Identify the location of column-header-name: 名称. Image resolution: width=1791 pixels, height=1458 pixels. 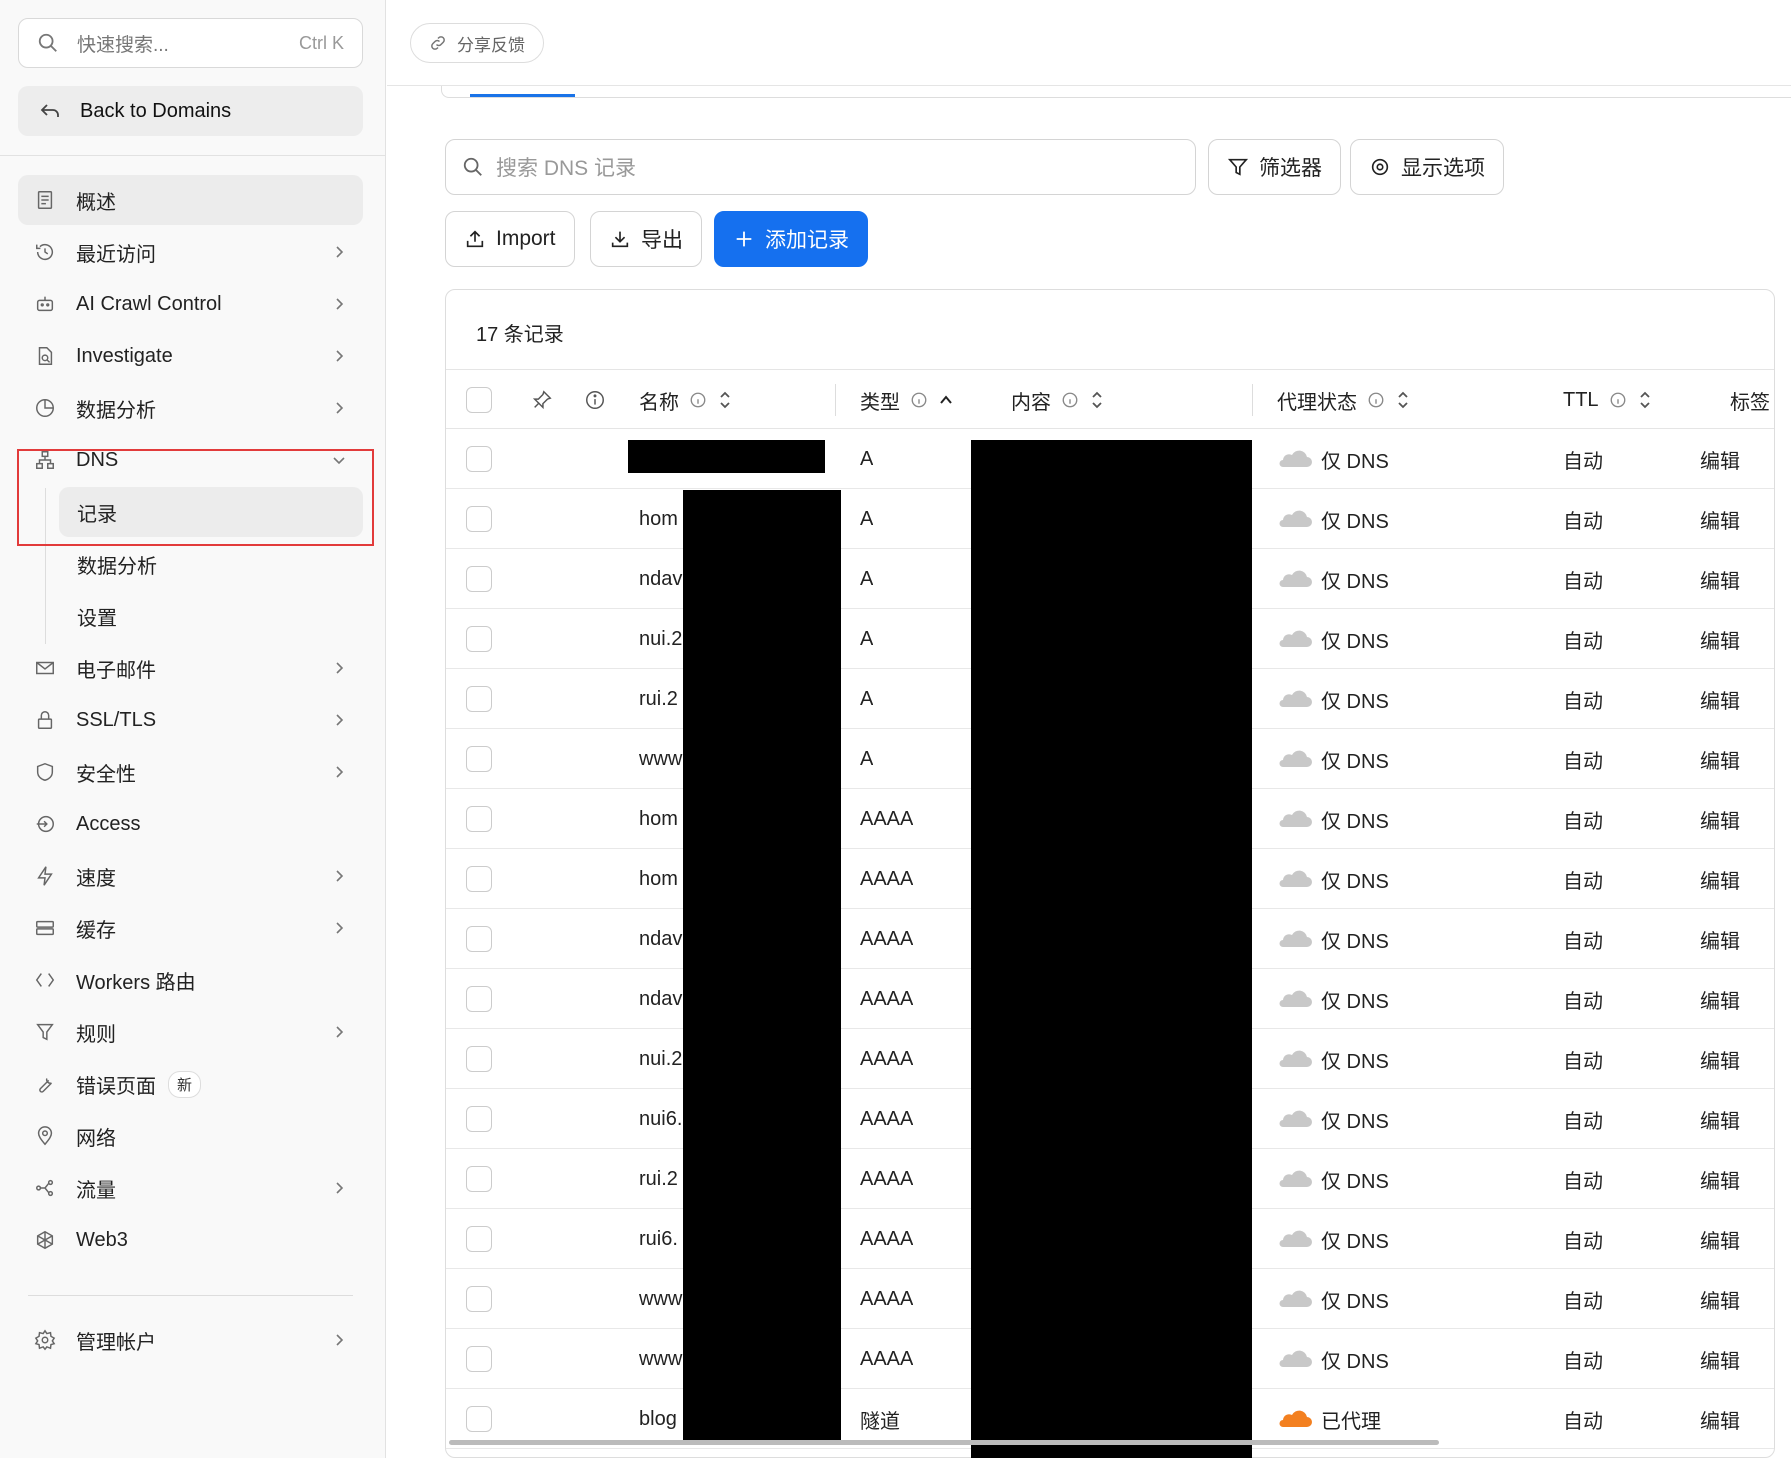
(686, 400).